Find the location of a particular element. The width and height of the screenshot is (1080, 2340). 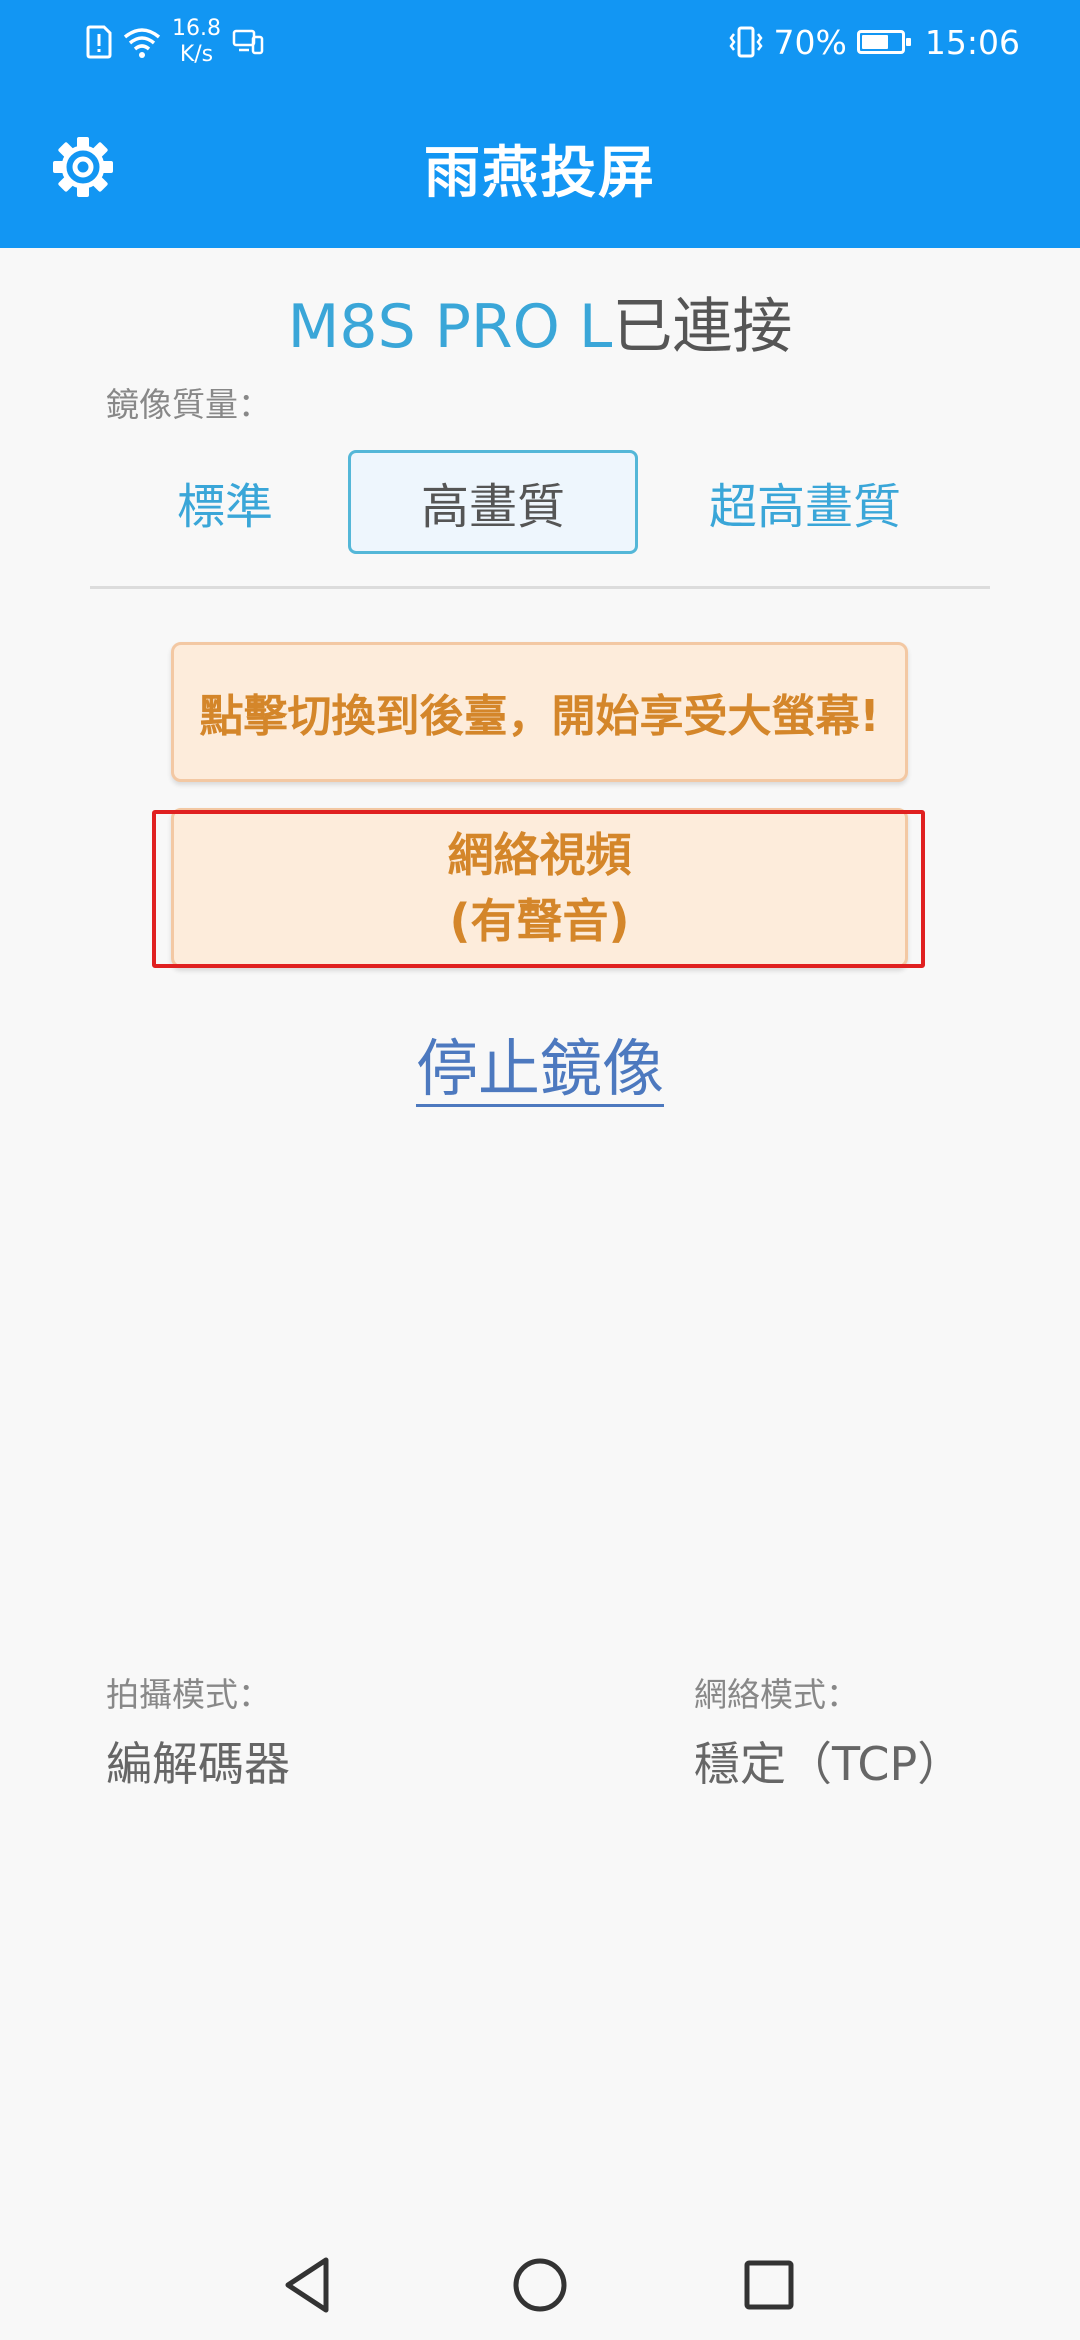

connection-state: 已連接 is located at coordinates (702, 327).